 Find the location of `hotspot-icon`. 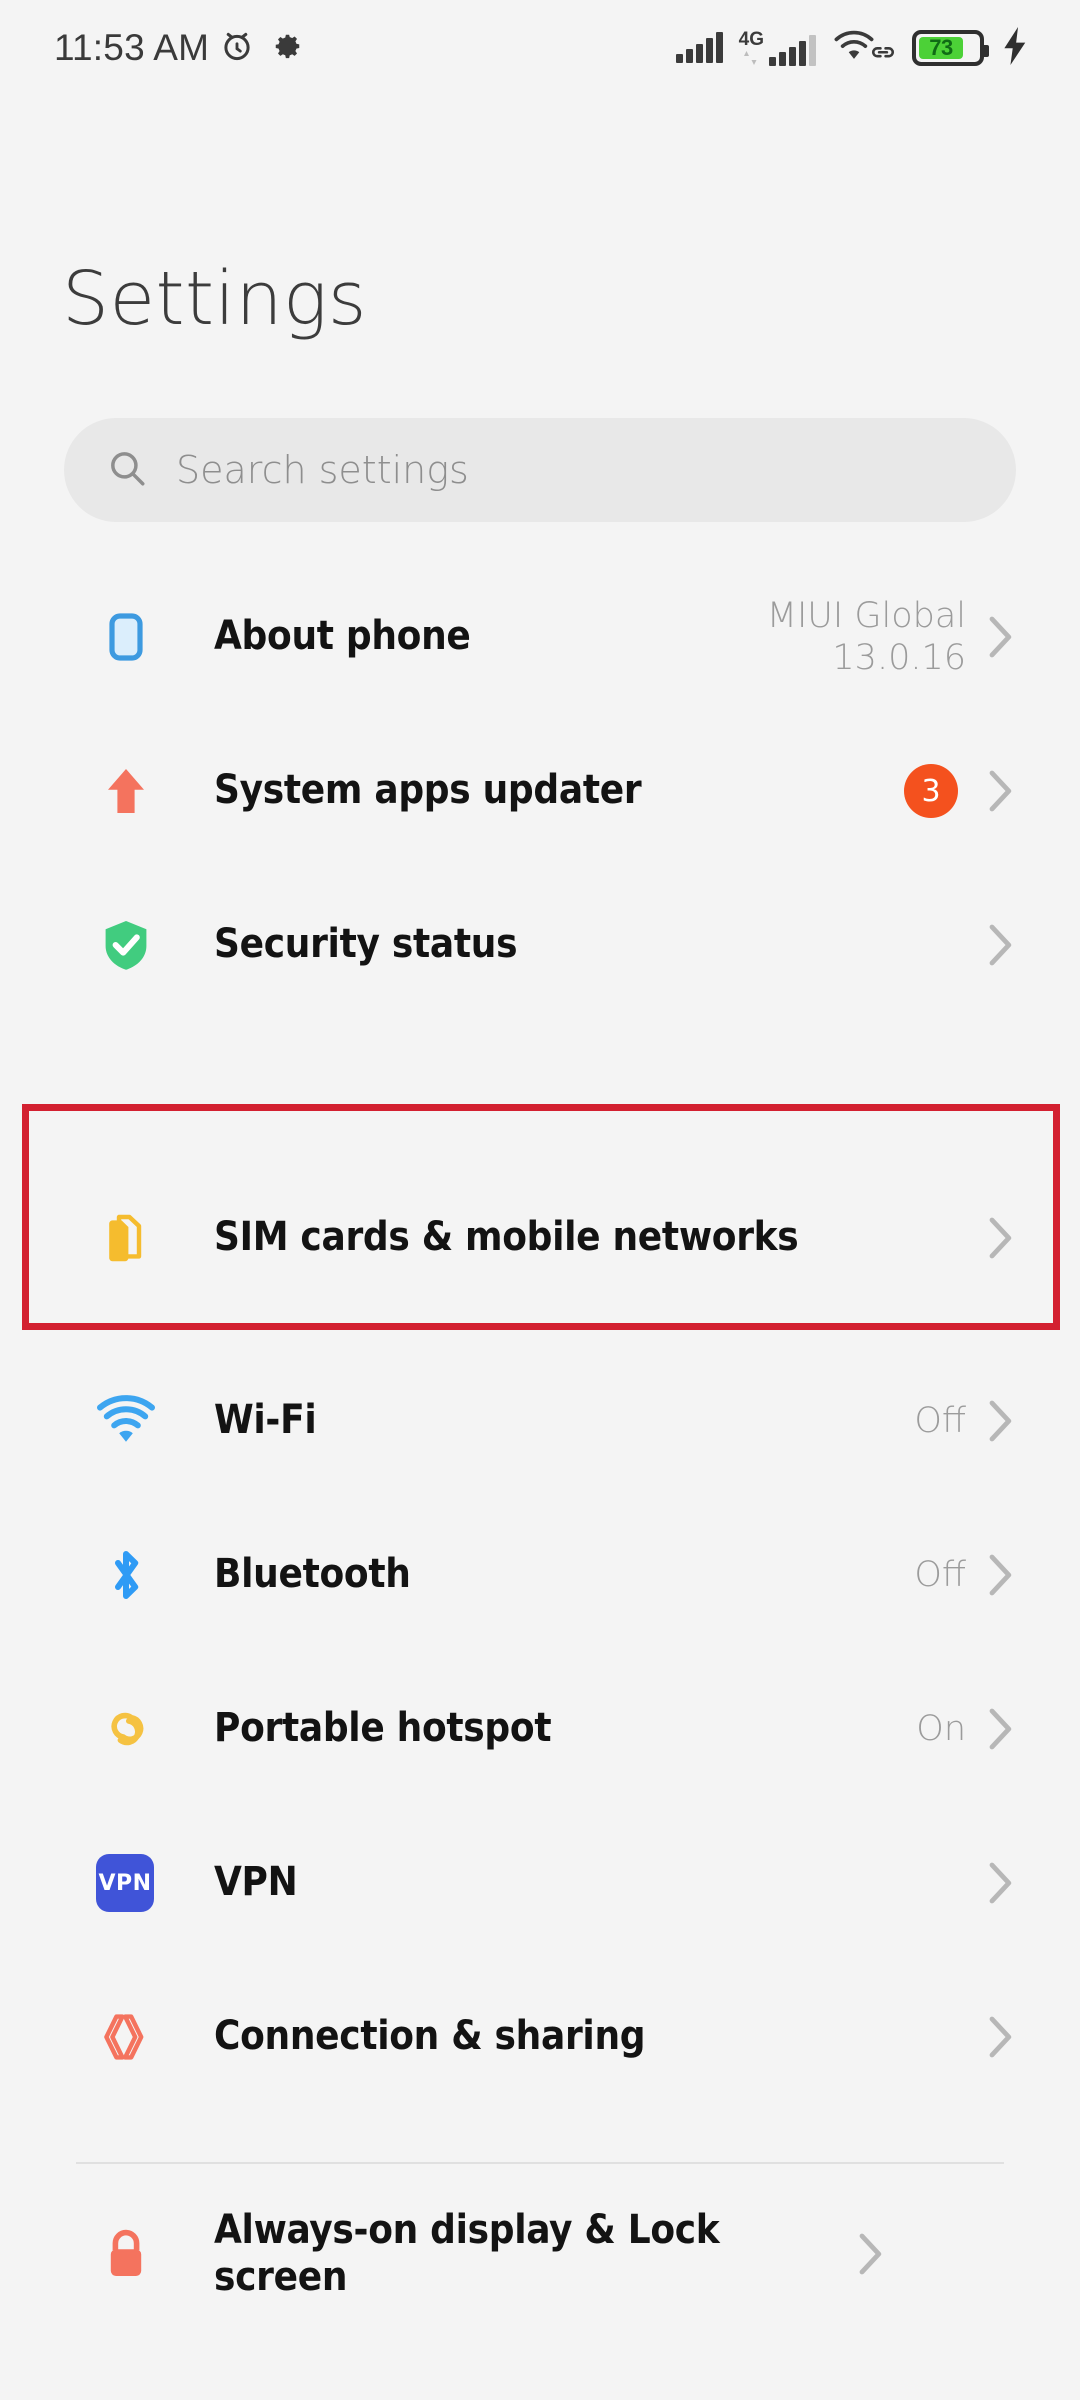

hotspot-icon is located at coordinates (134, 1729).